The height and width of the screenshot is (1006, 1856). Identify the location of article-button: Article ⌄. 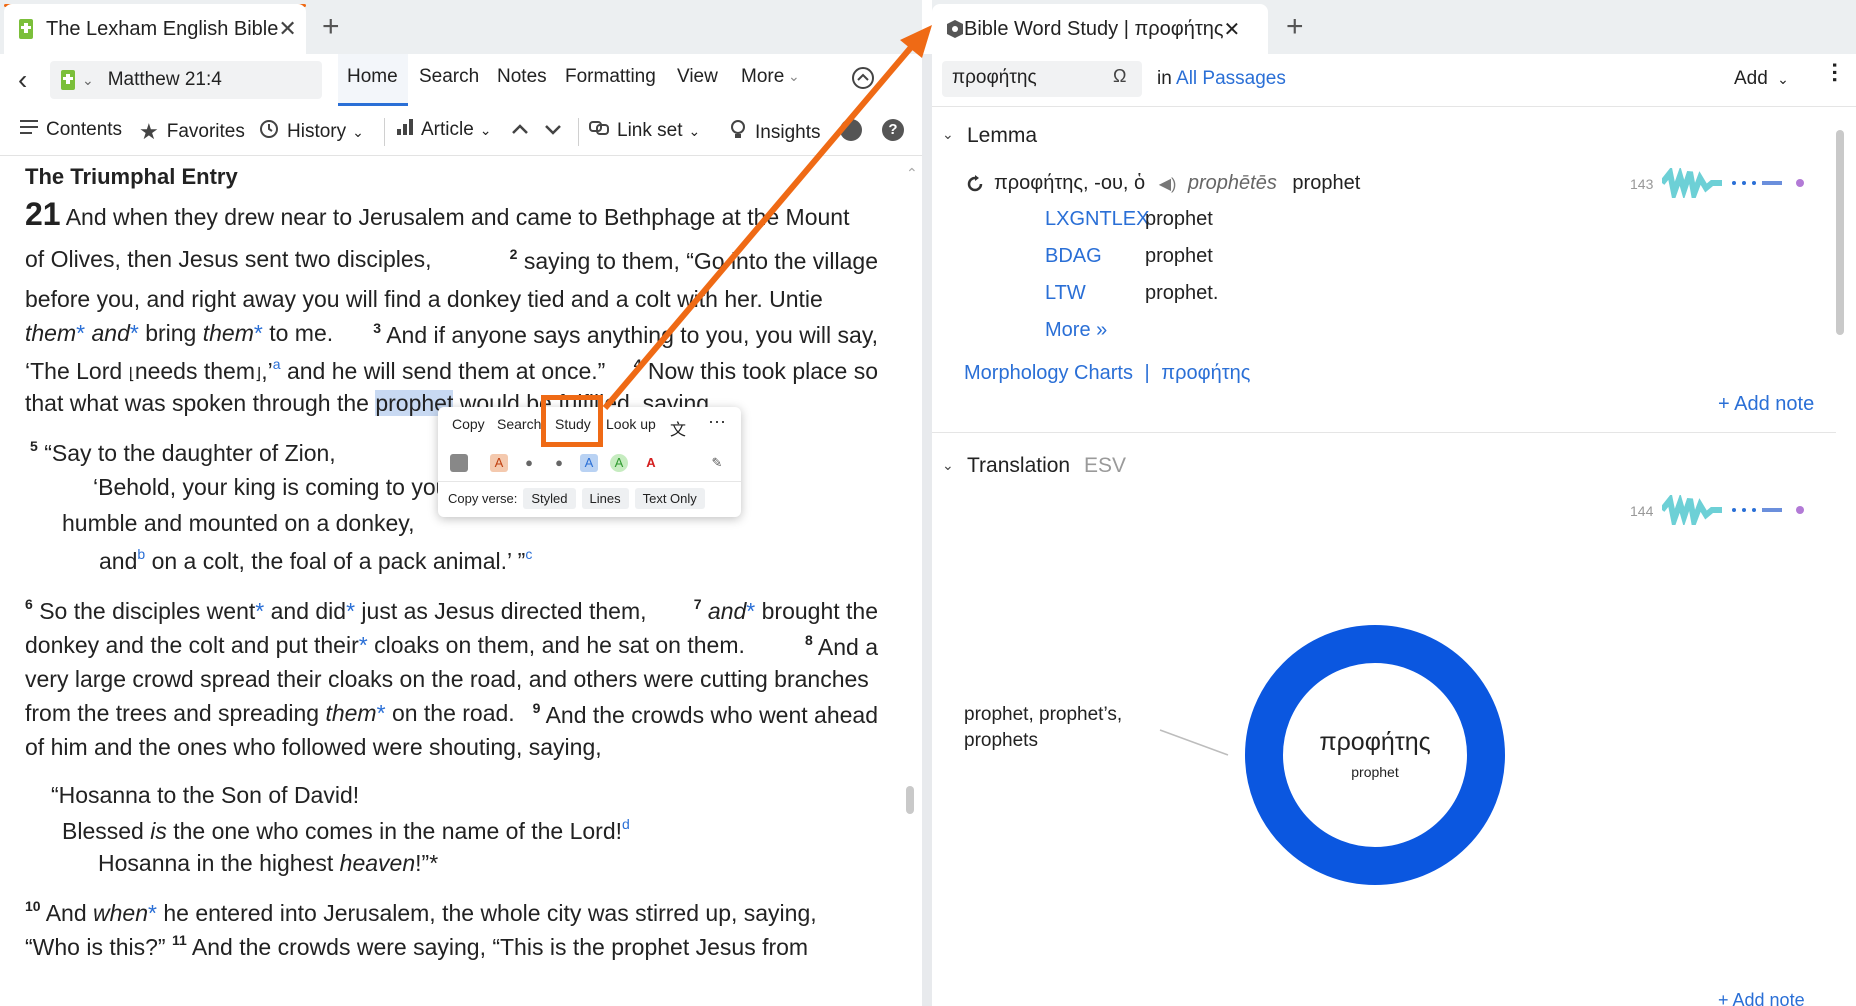
(444, 130).